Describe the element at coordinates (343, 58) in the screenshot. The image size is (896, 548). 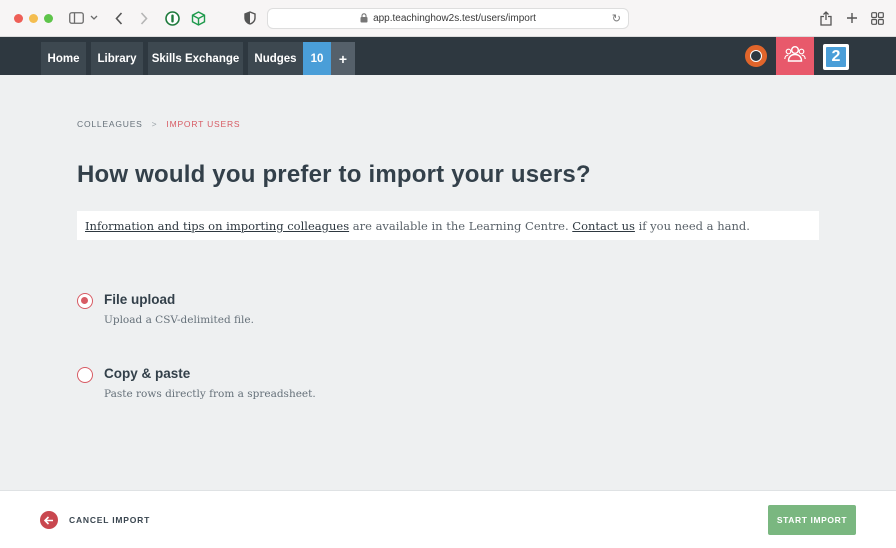
I see `add-nudge-button: +` at that location.